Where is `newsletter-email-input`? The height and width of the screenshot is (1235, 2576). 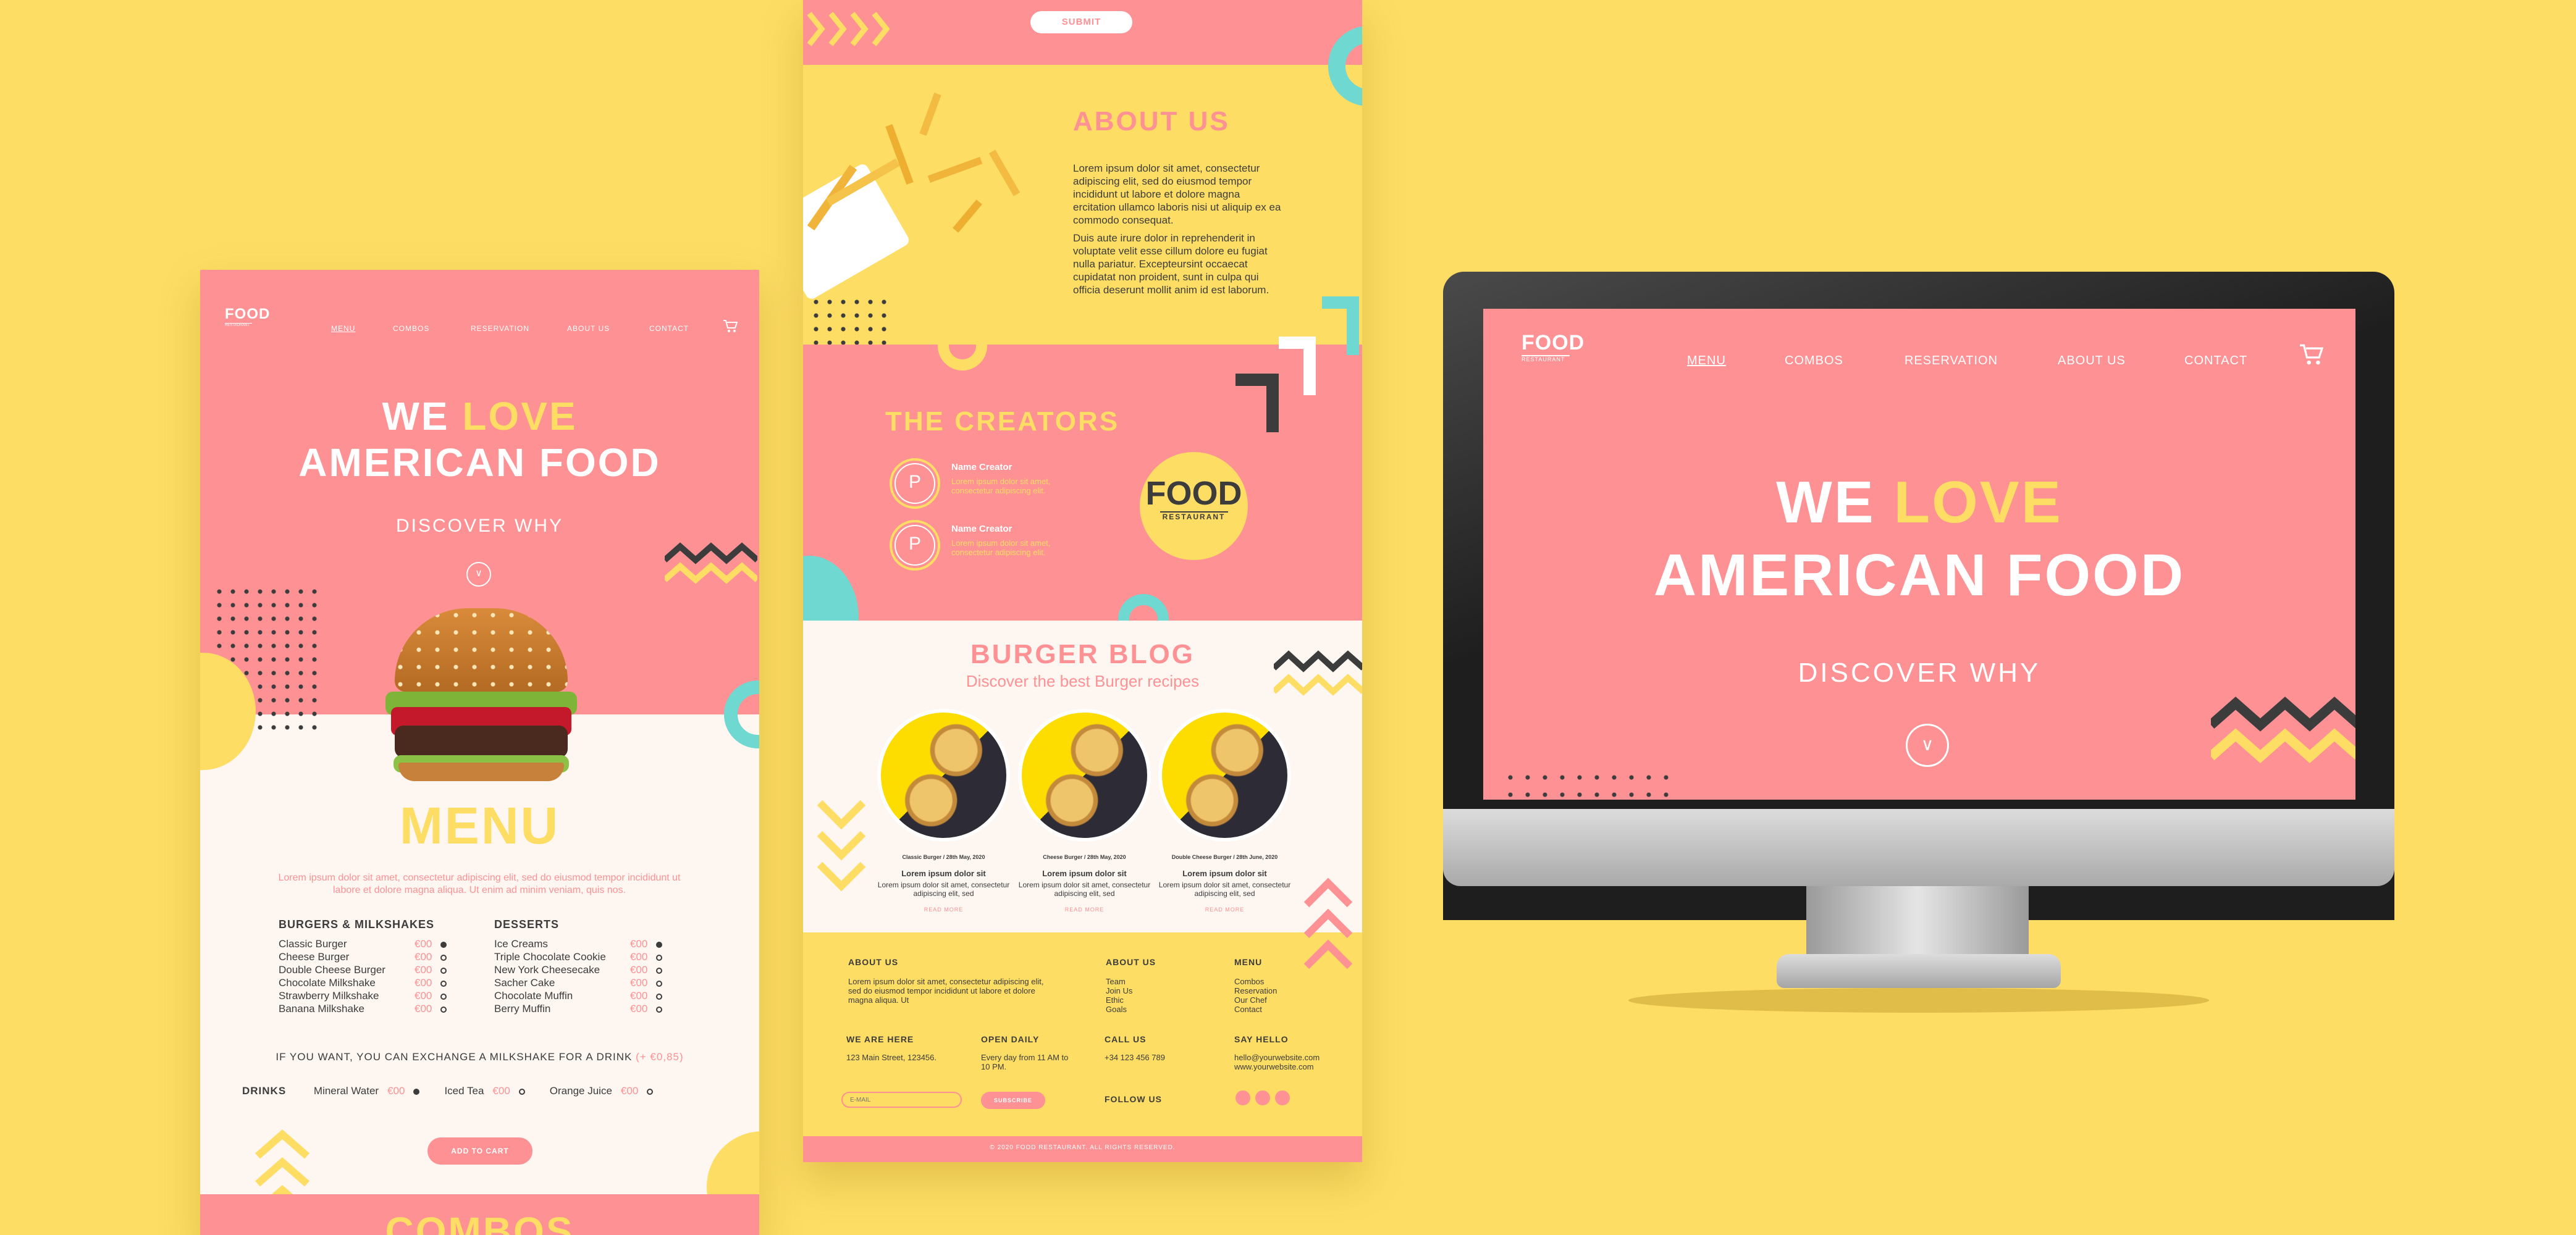 newsletter-email-input is located at coordinates (902, 1100).